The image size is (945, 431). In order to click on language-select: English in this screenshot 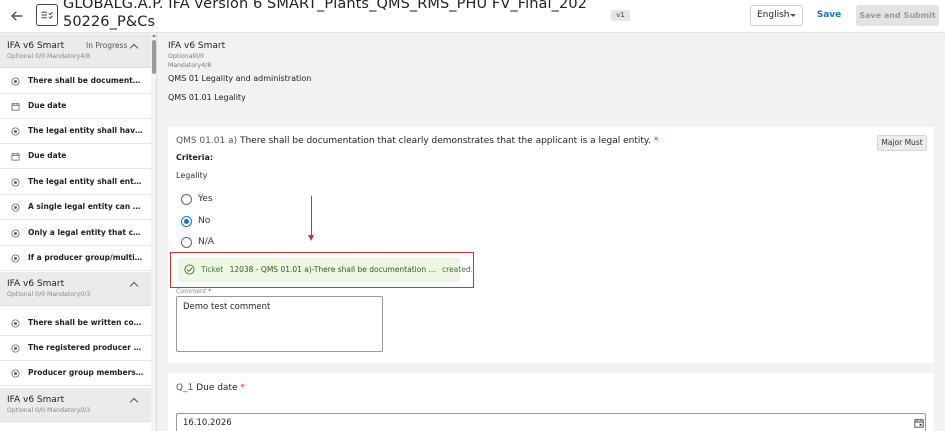, I will do `click(776, 15)`.